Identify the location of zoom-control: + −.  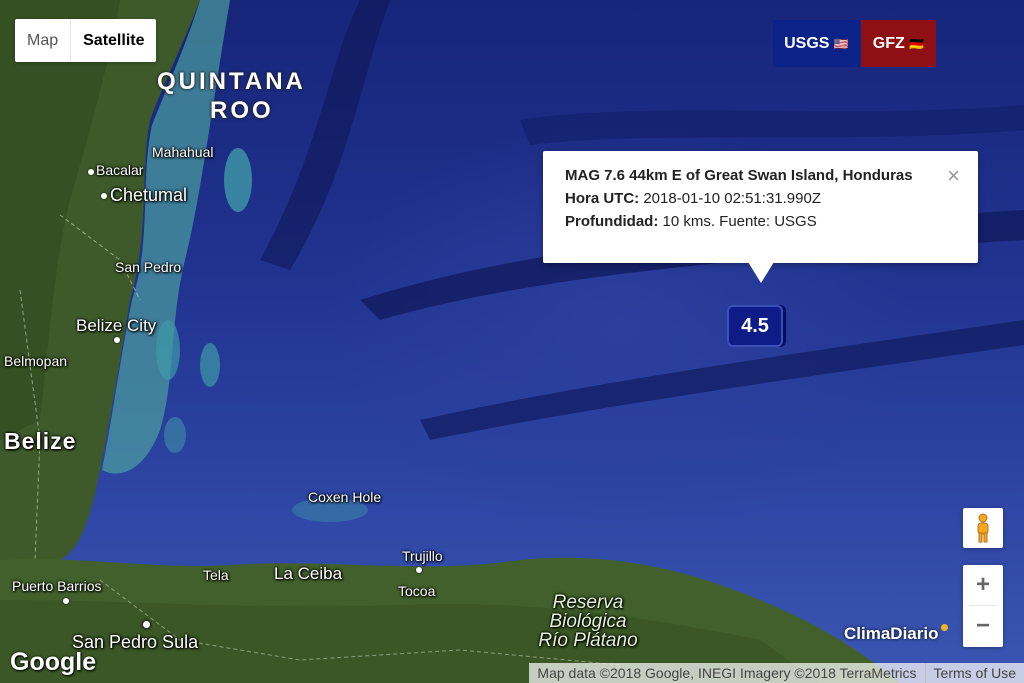
(983, 606).